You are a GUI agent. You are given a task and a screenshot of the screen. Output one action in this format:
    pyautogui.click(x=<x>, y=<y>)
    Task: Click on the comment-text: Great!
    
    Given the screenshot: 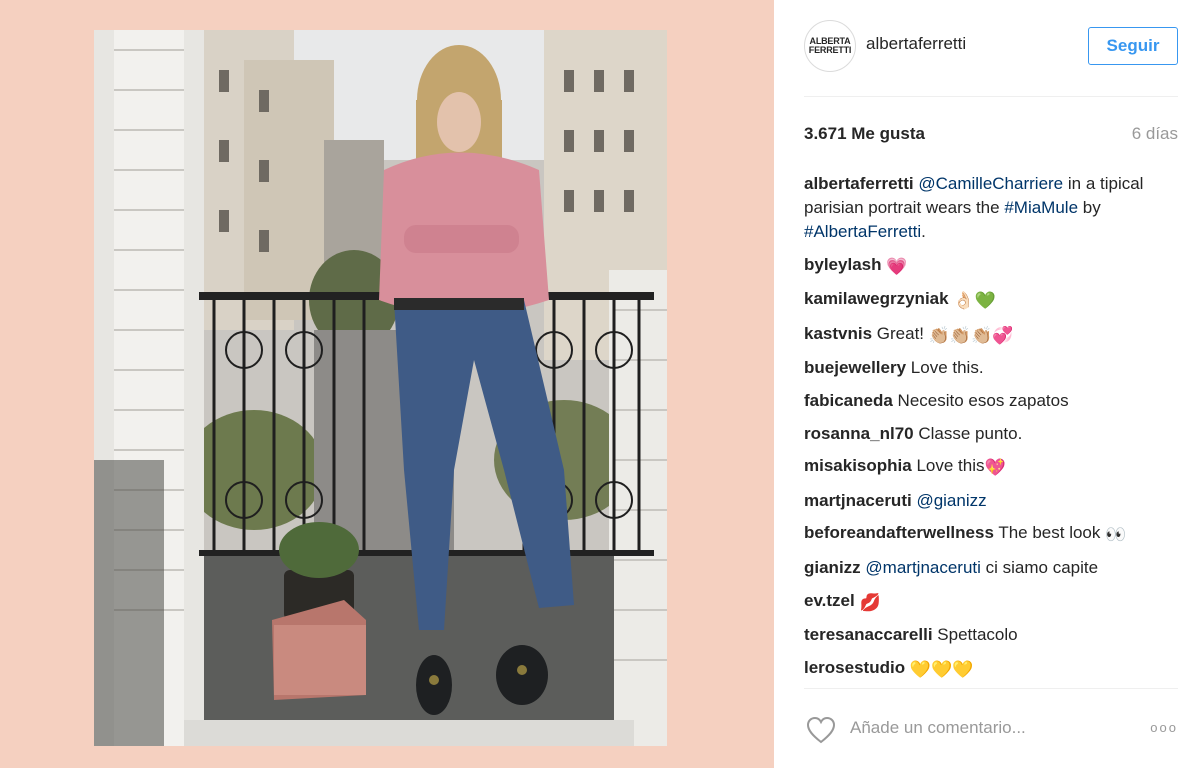 What is the action you would take?
    pyautogui.click(x=902, y=333)
    